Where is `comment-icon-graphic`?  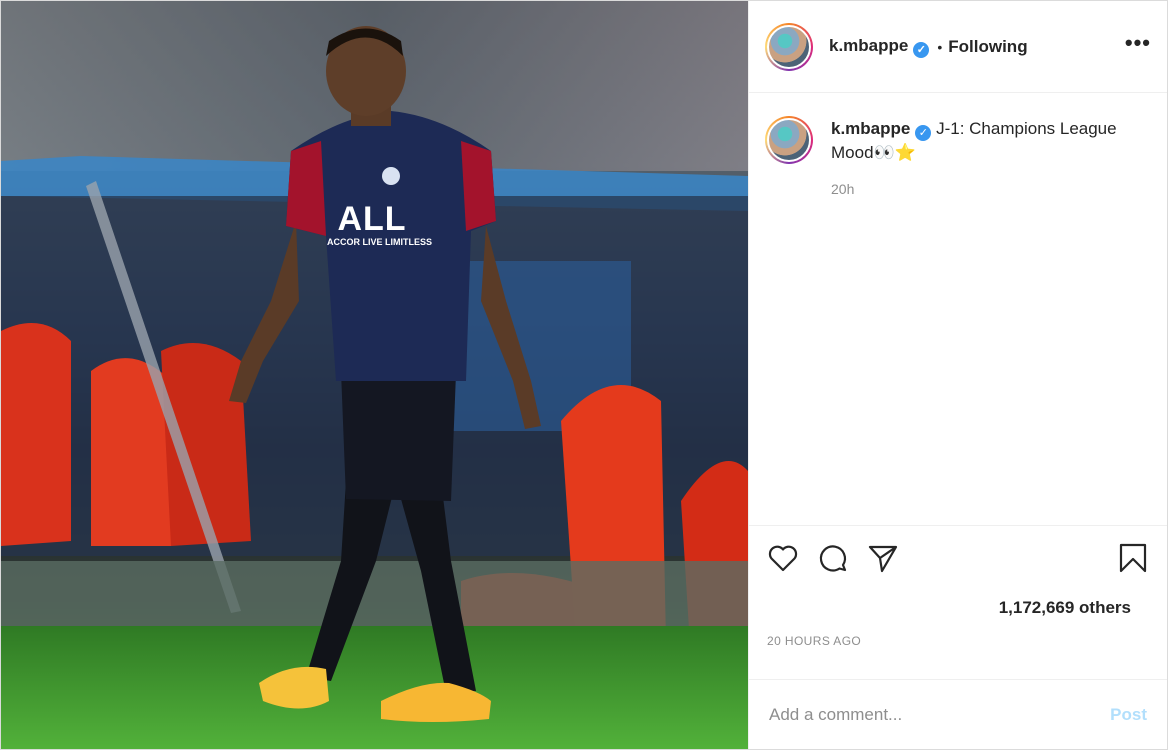
comment-icon-graphic is located at coordinates (833, 558).